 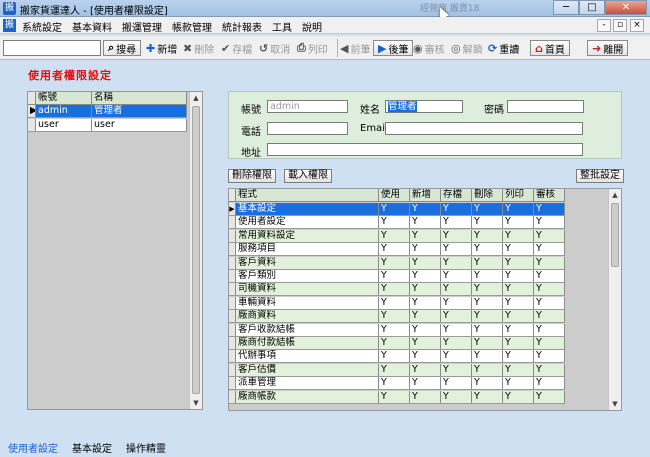 I want to click on print-button: ⎙ 列印, so click(x=312, y=48).